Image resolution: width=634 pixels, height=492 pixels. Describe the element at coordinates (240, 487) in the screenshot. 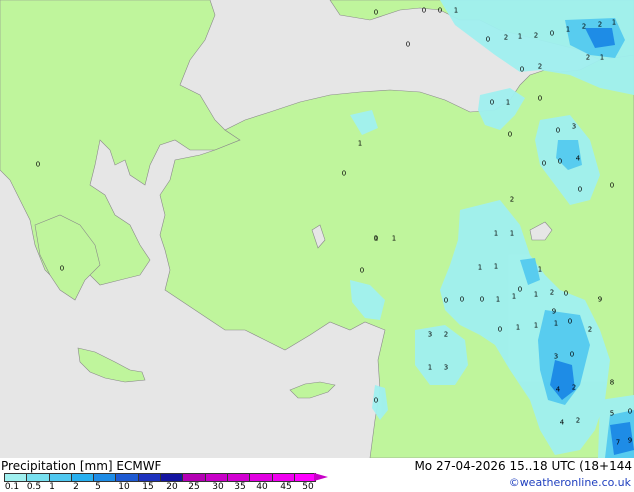

I see `legend-tick-label: 35` at that location.